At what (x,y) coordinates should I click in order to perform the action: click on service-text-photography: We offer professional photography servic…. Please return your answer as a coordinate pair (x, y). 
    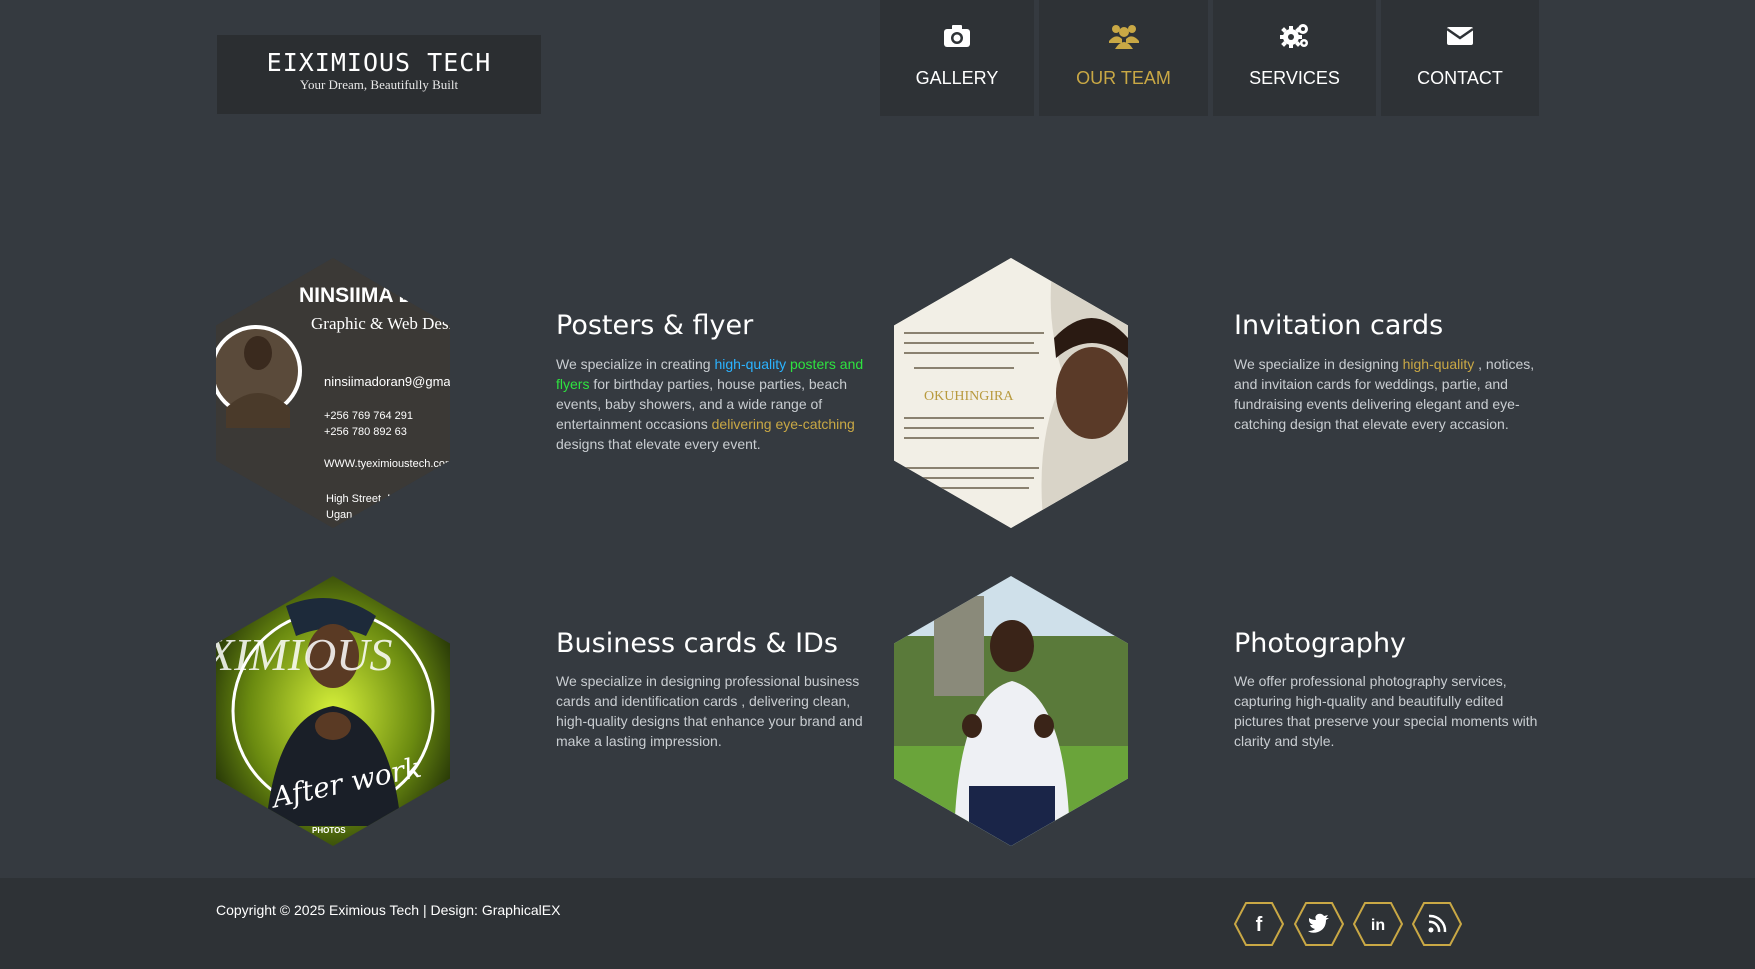
    Looking at the image, I should click on (1386, 711).